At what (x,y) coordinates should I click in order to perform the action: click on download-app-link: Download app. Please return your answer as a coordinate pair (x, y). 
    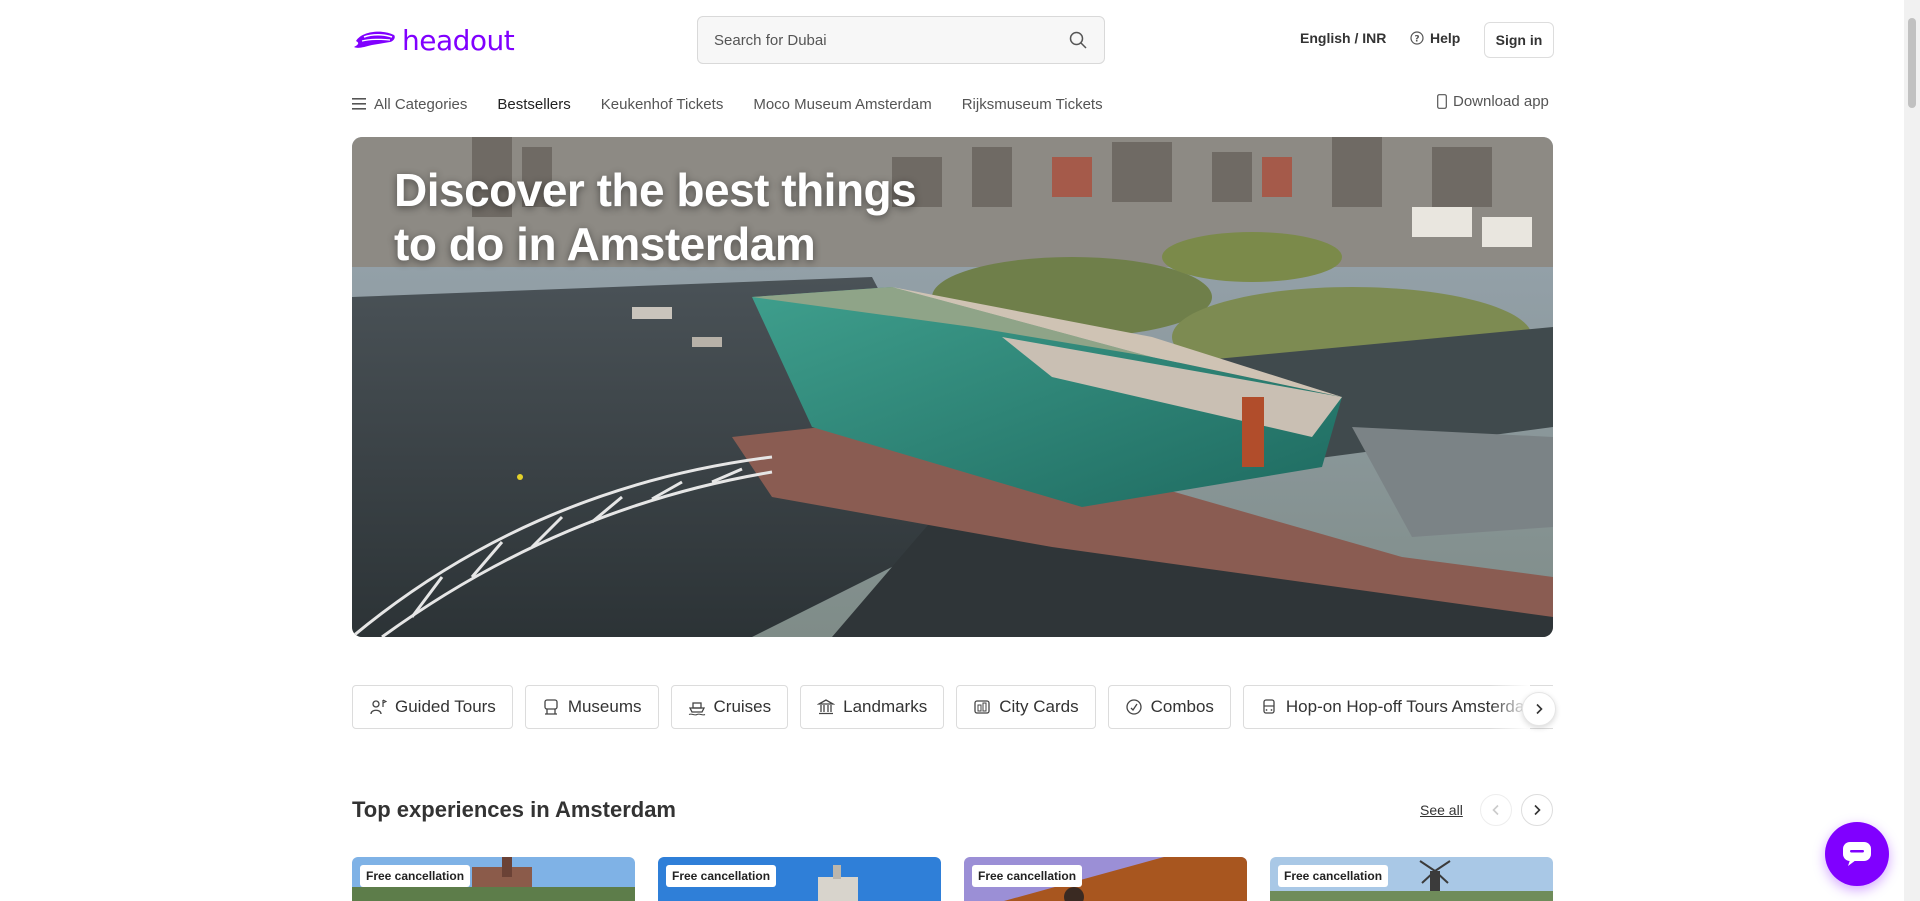
    Looking at the image, I should click on (1493, 101).